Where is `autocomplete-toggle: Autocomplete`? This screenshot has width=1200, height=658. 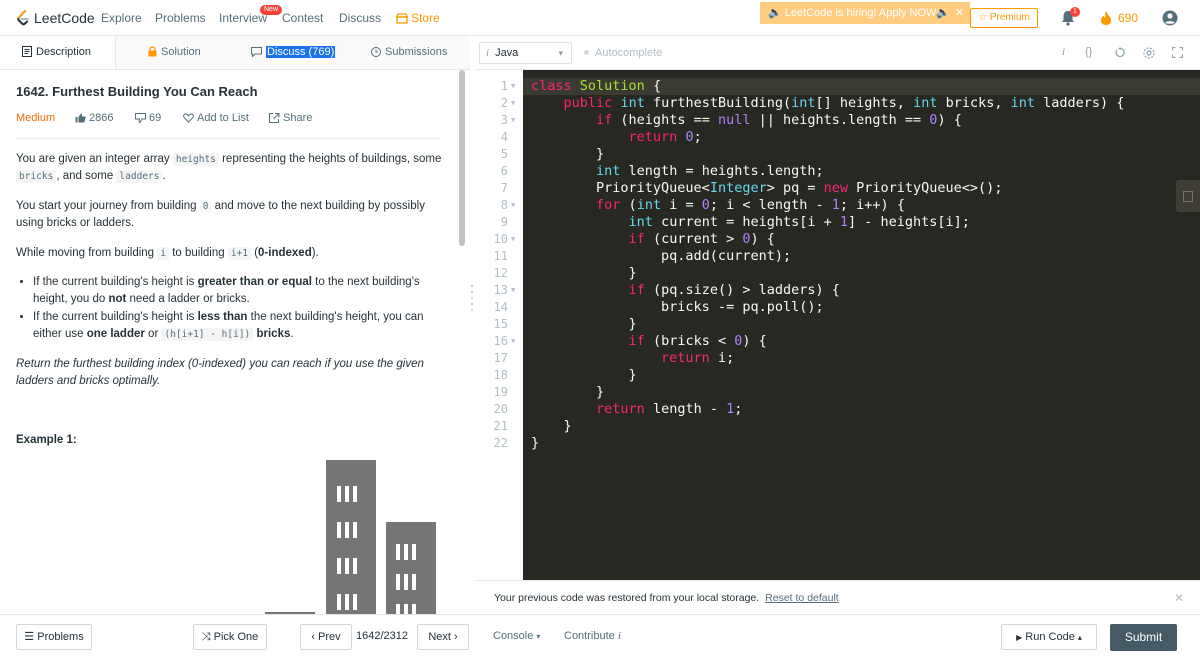 autocomplete-toggle: Autocomplete is located at coordinates (623, 53).